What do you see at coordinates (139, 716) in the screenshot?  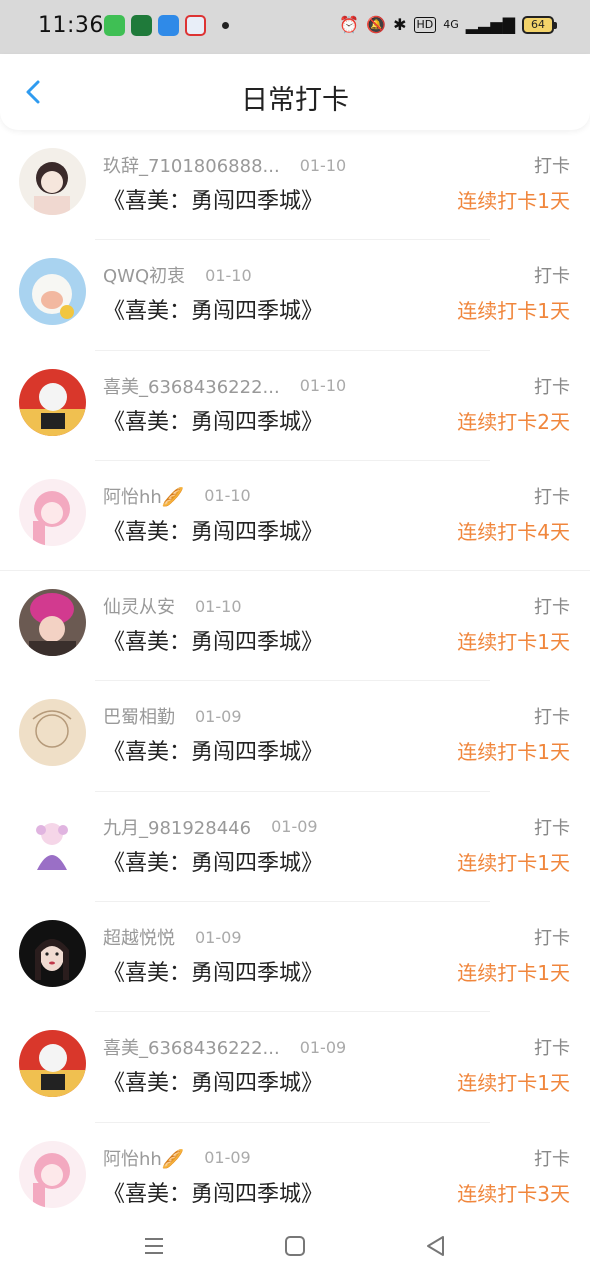 I see `username: 巴蜀相勤` at bounding box center [139, 716].